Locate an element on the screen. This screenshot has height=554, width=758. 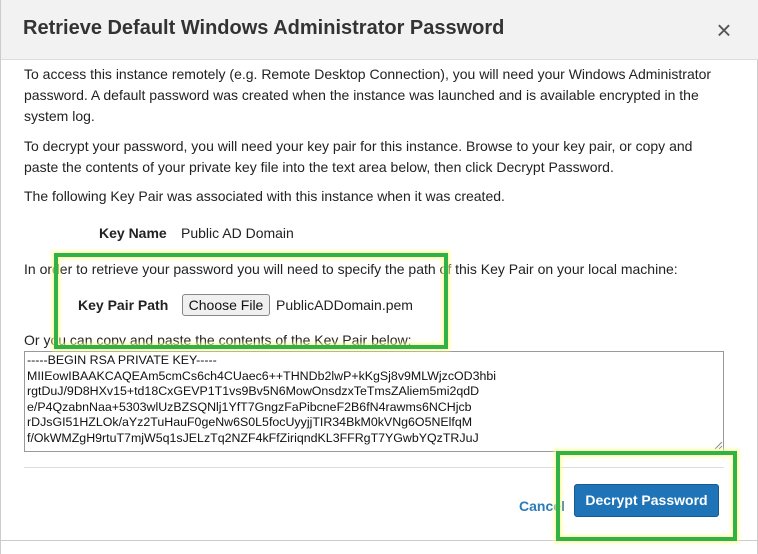
resize-grip-icon is located at coordinates (718, 445).